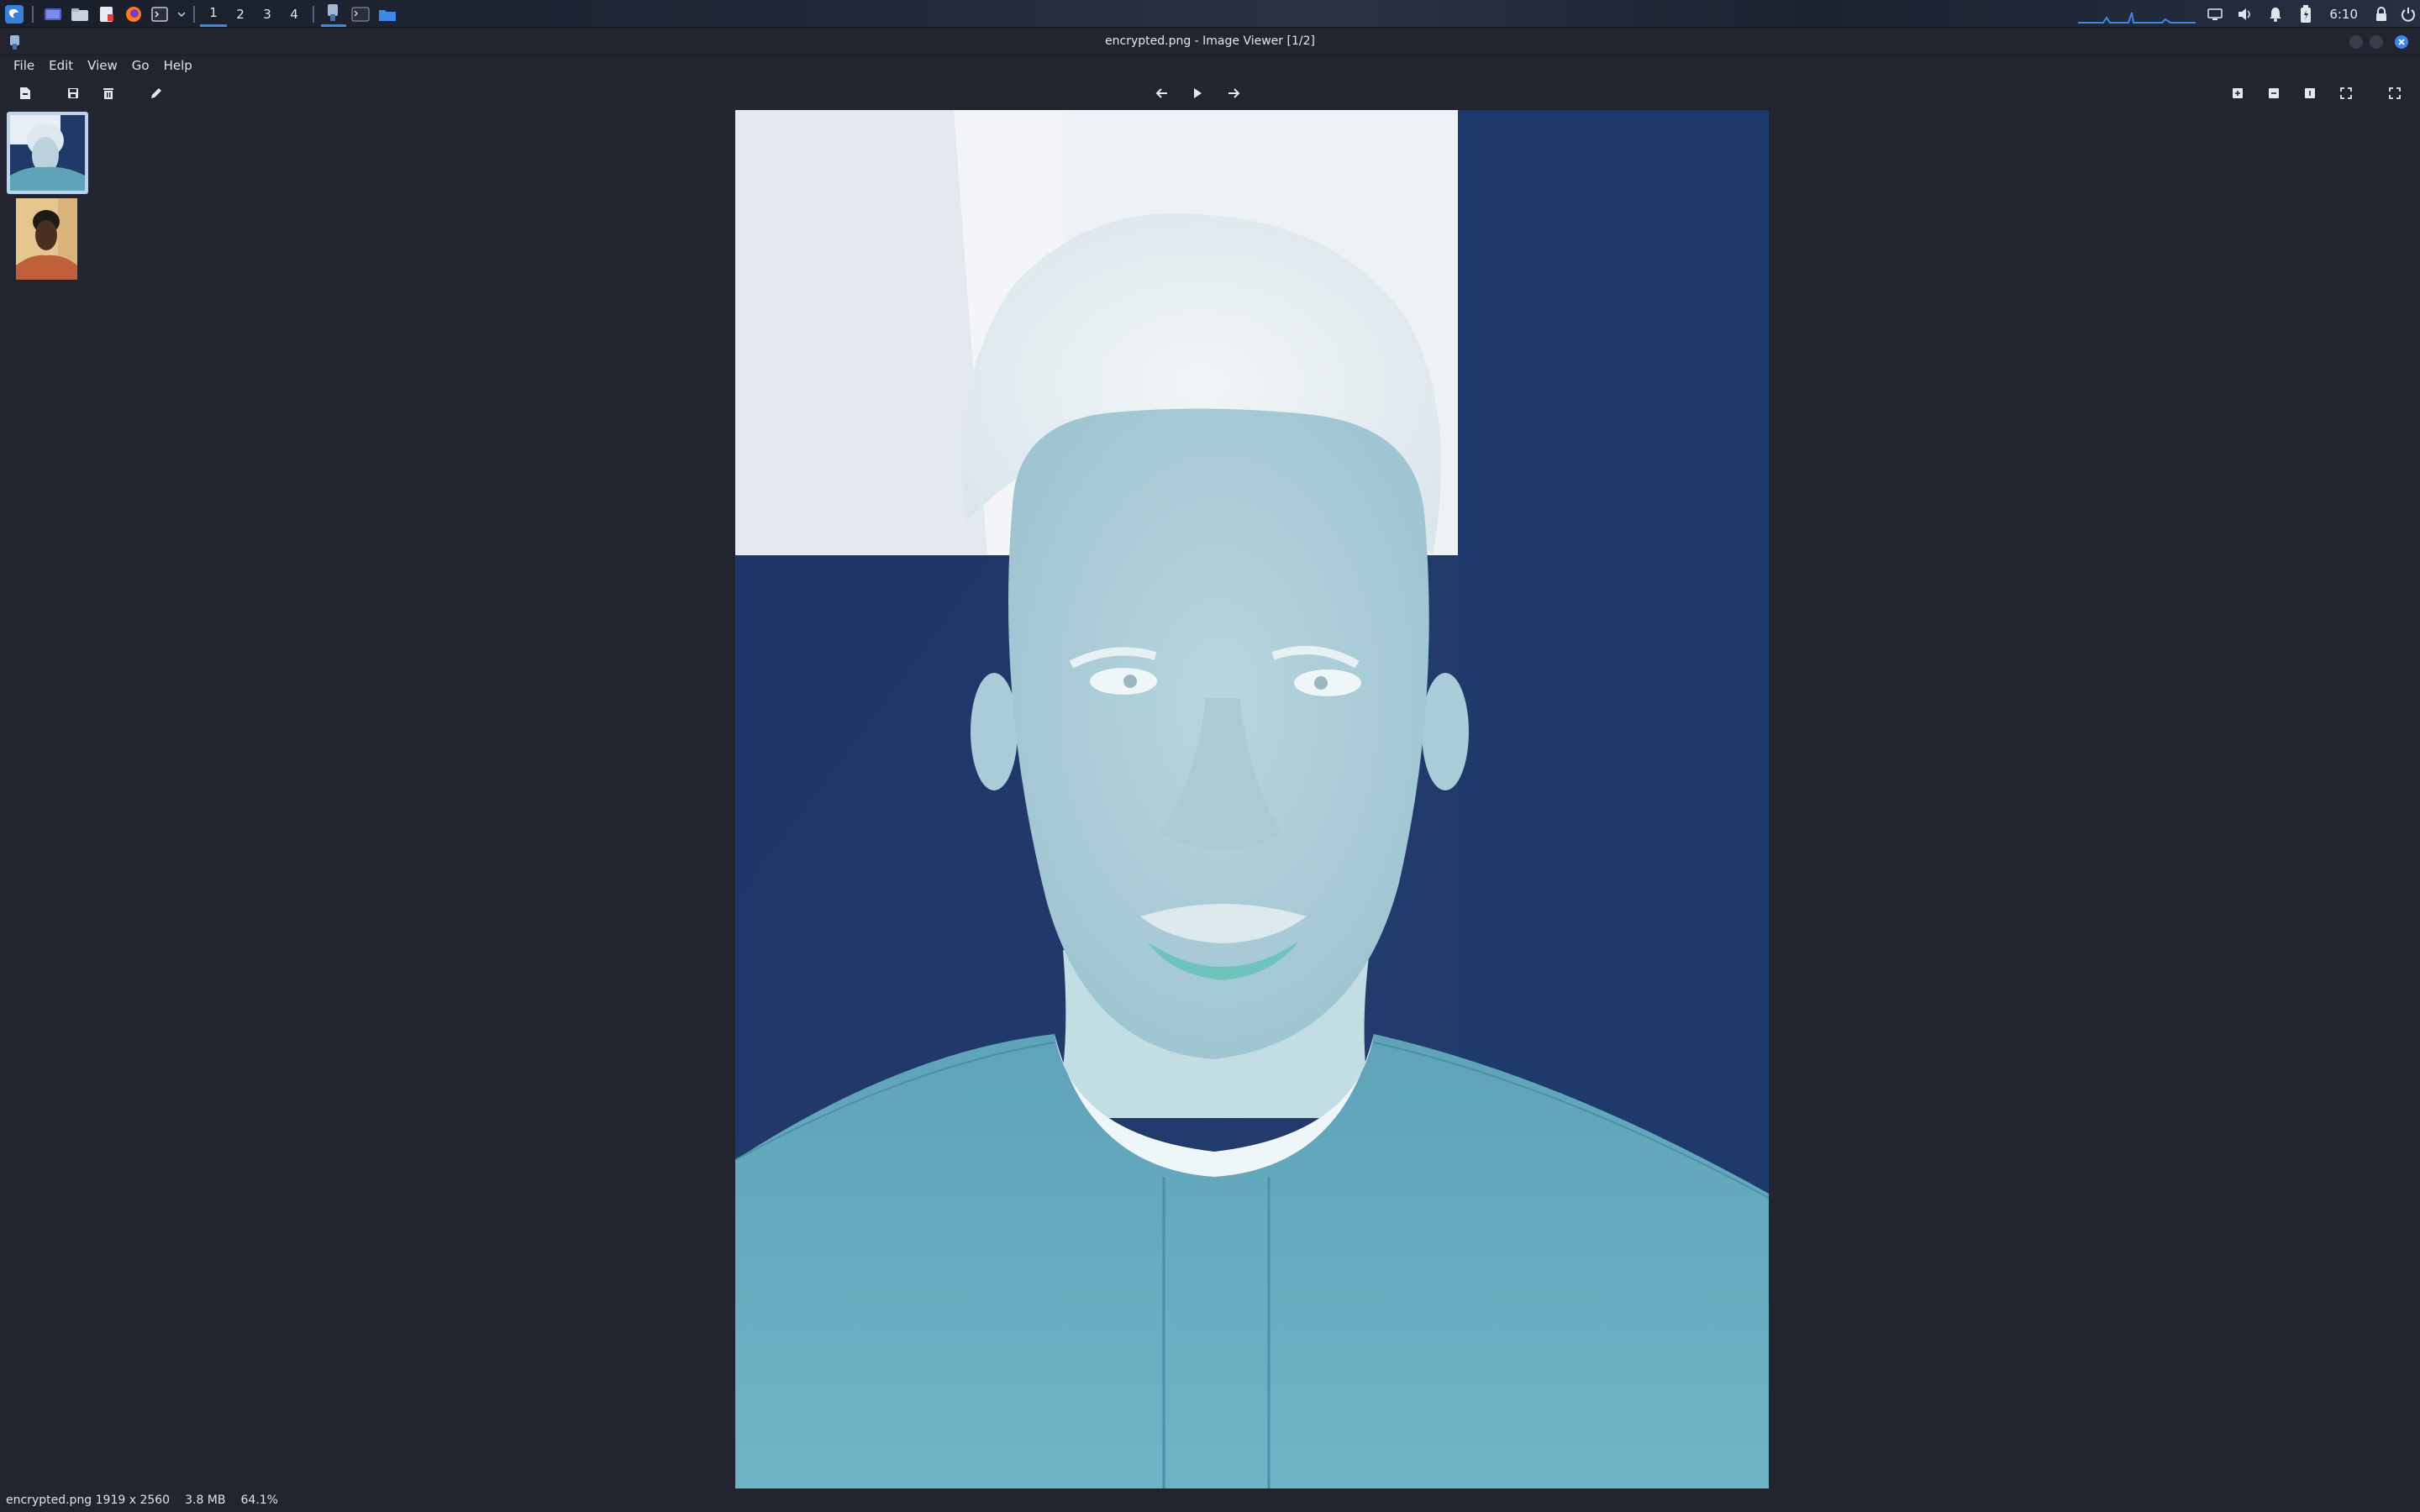  Describe the element at coordinates (1210, 1500) in the screenshot. I see `statusbar: encrypted.png 1919 x 2560 3.8 MB 64.1%` at that location.